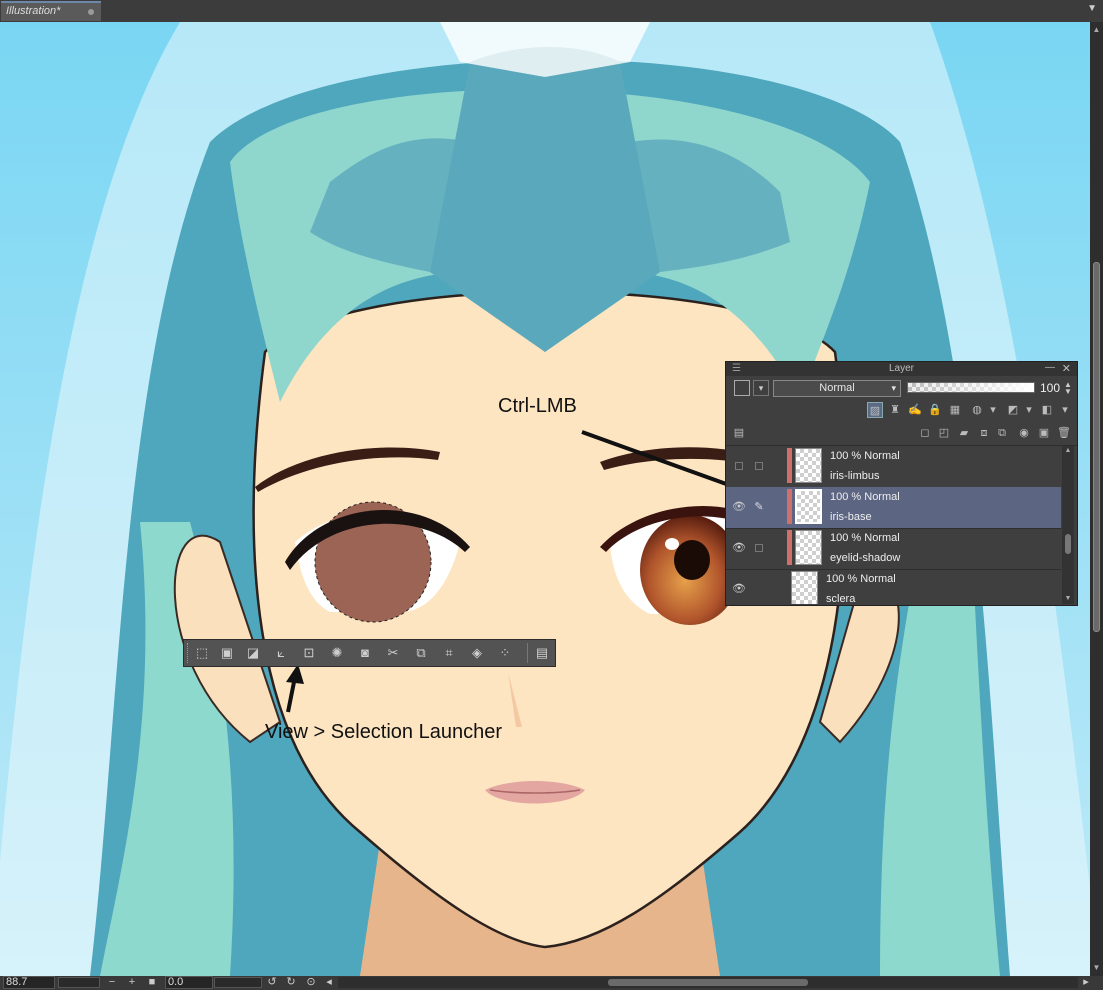 This screenshot has height=990, width=1103. I want to click on panel-menu-icon: ☰, so click(736, 368).